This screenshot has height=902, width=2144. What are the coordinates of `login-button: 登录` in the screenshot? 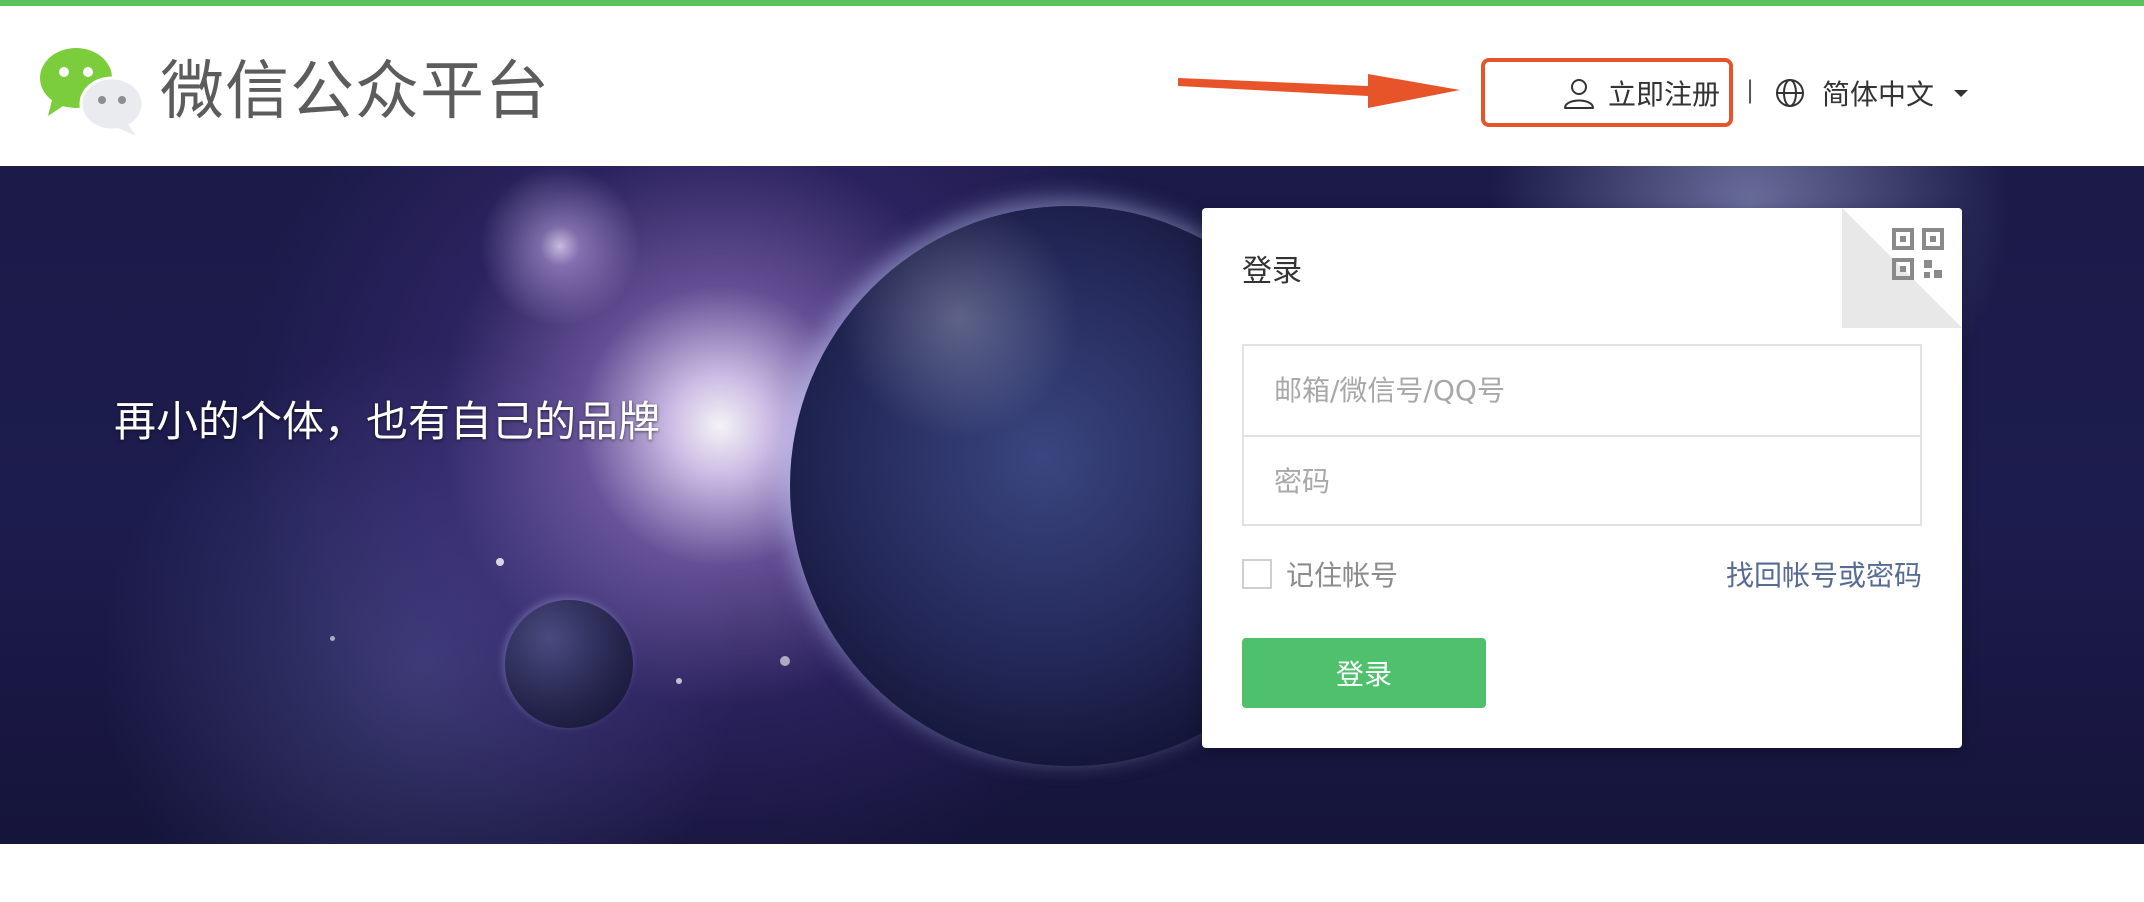 It's located at (1364, 673).